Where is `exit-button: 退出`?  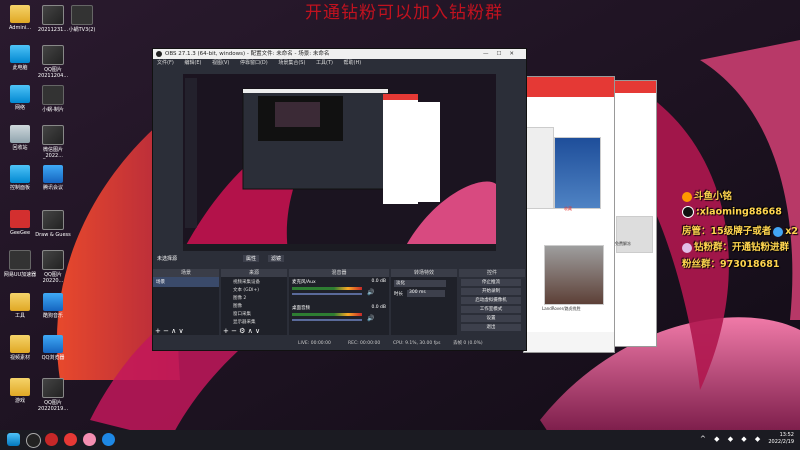
exit-button: 退出 is located at coordinates (491, 327).